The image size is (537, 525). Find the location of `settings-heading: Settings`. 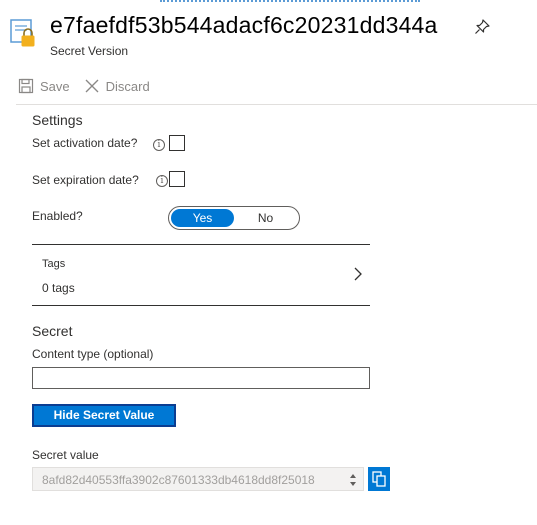

settings-heading: Settings is located at coordinates (57, 120).